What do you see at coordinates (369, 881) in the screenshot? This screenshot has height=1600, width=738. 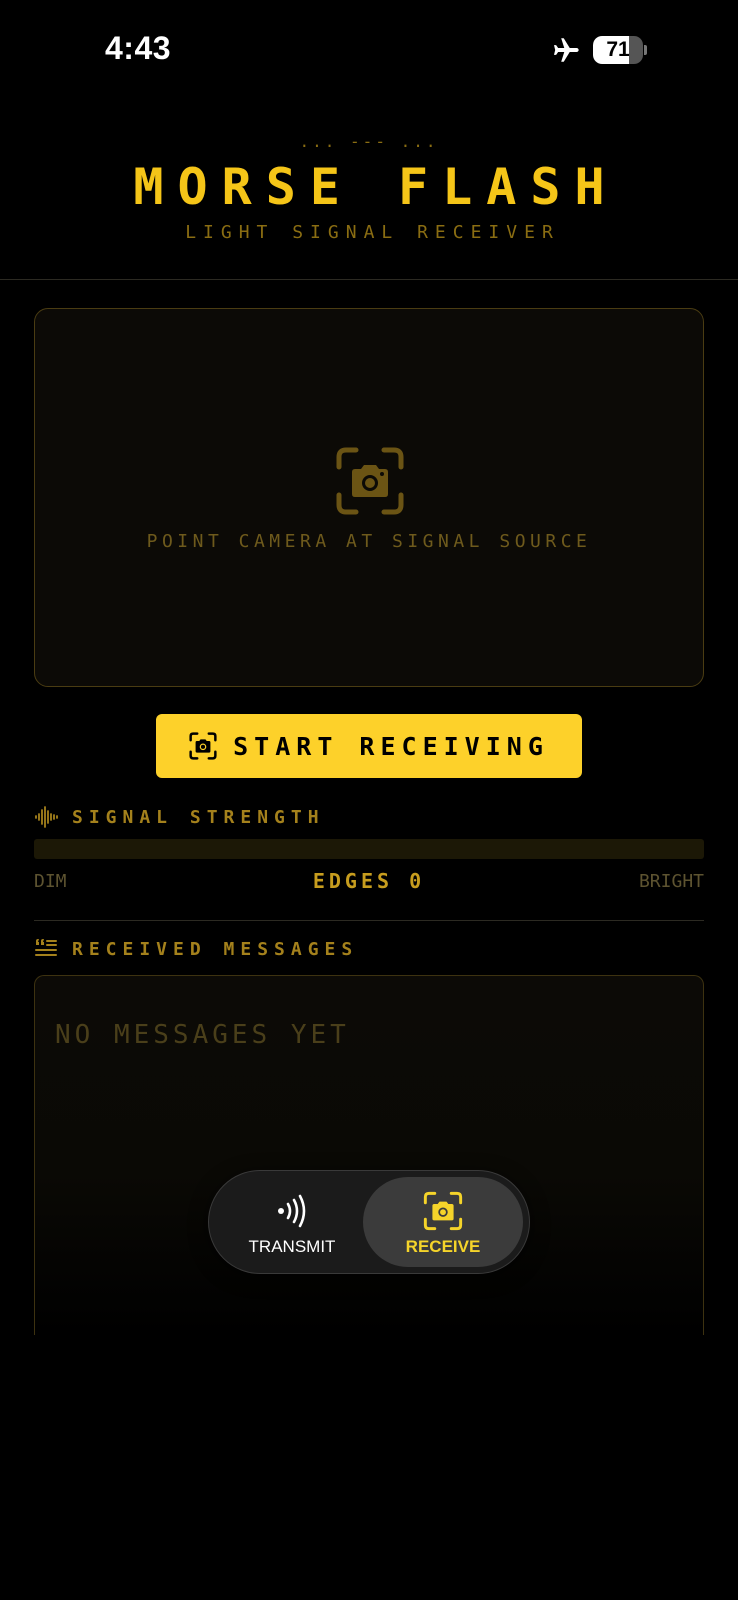 I see `edges-count: EDGES 0` at bounding box center [369, 881].